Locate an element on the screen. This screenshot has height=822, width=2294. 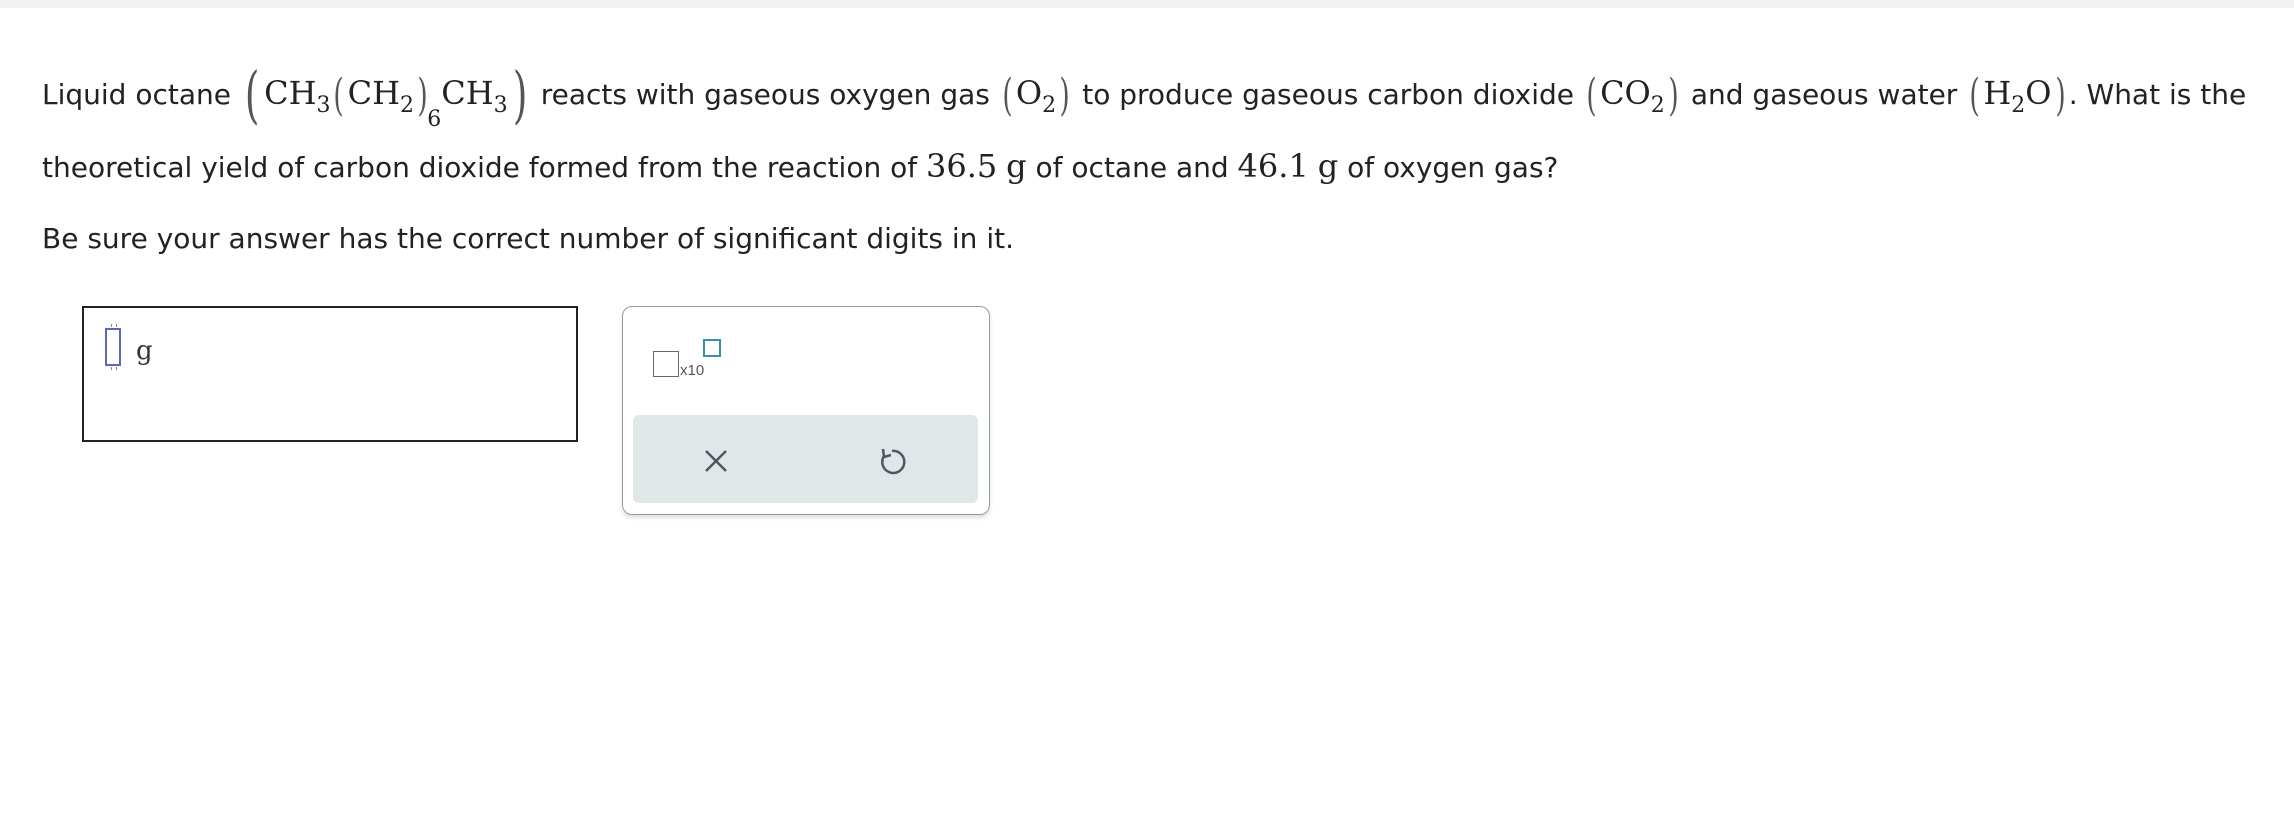
paren-close: ) is located at coordinates (519, 94).